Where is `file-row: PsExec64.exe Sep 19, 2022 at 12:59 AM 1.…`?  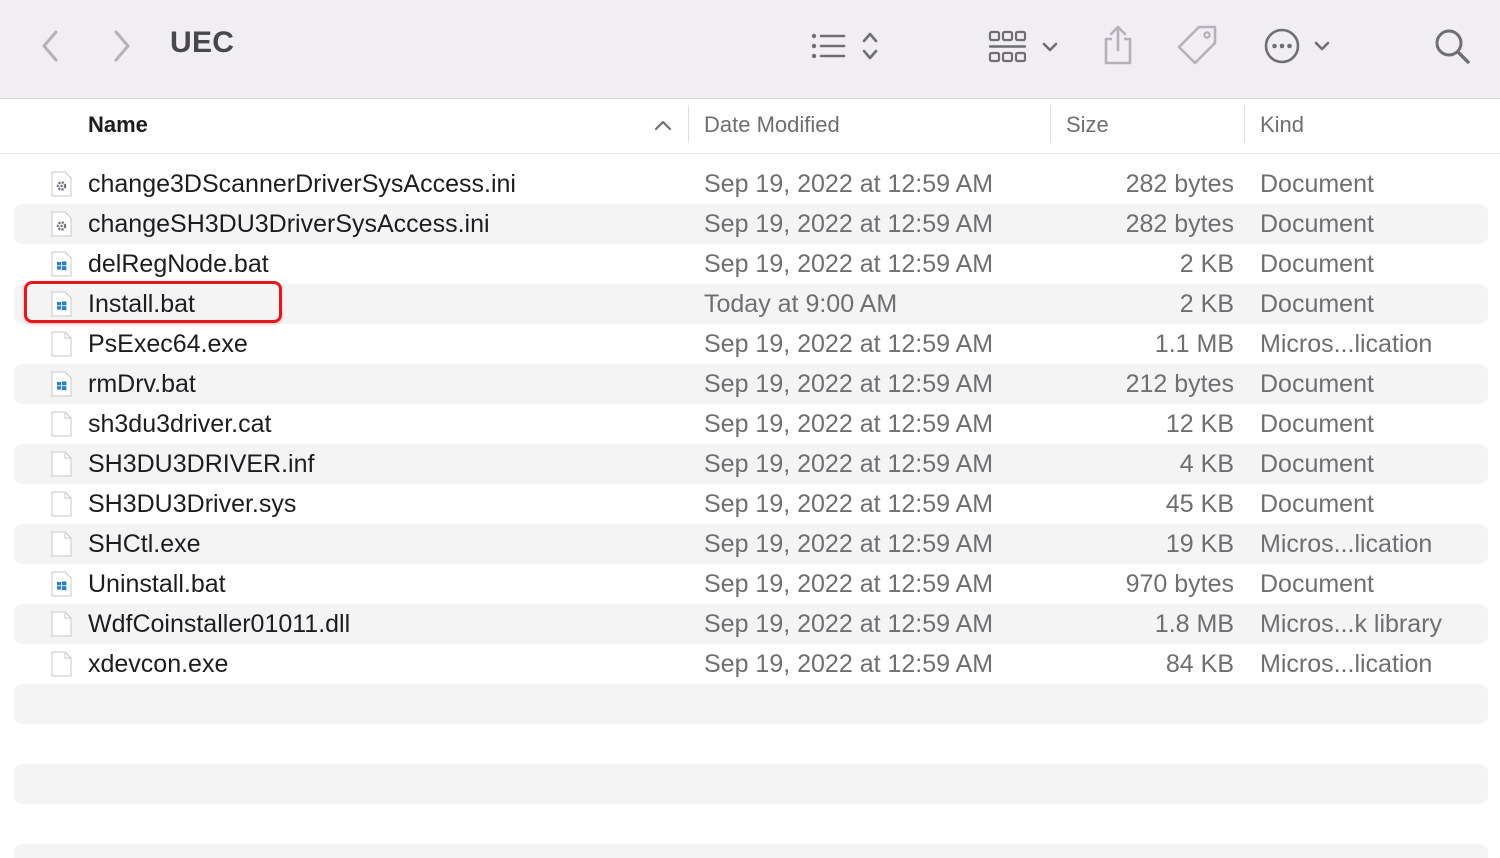
file-row: PsExec64.exe Sep 19, 2022 at 12:59 AM 1.… is located at coordinates (751, 344).